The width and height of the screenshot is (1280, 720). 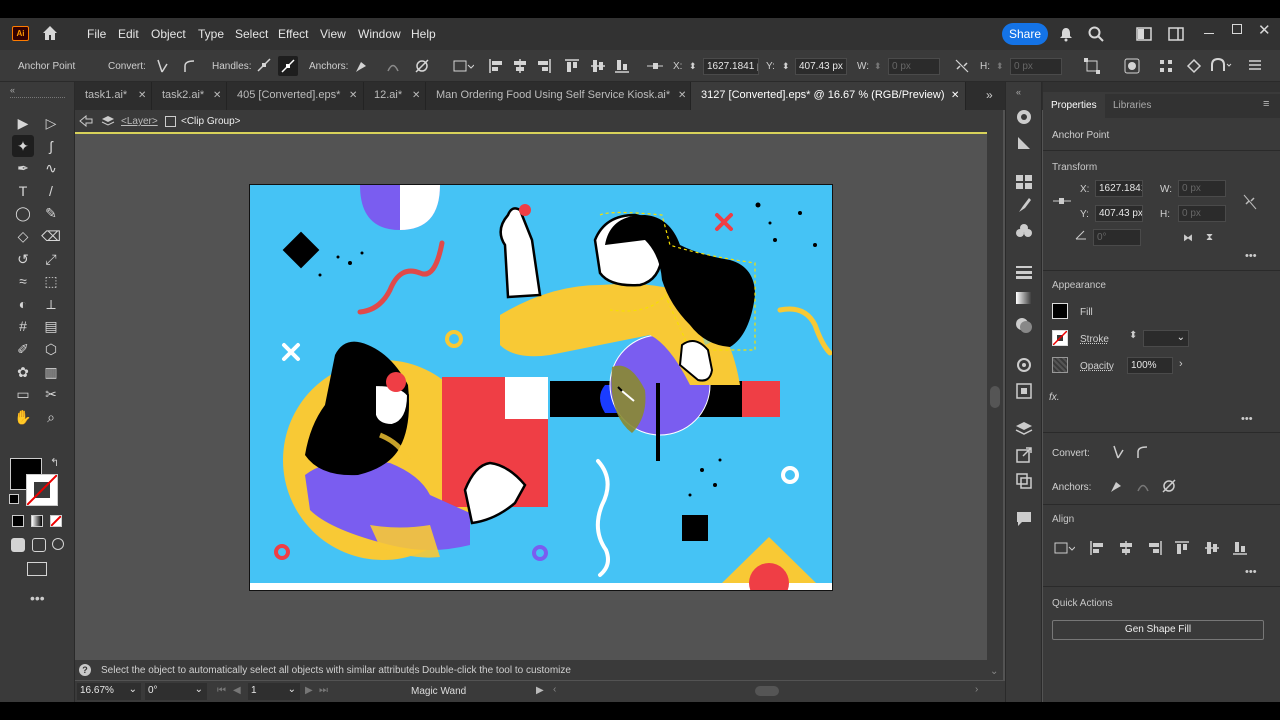 I want to click on isolate-icon, so click(x=1194, y=67).